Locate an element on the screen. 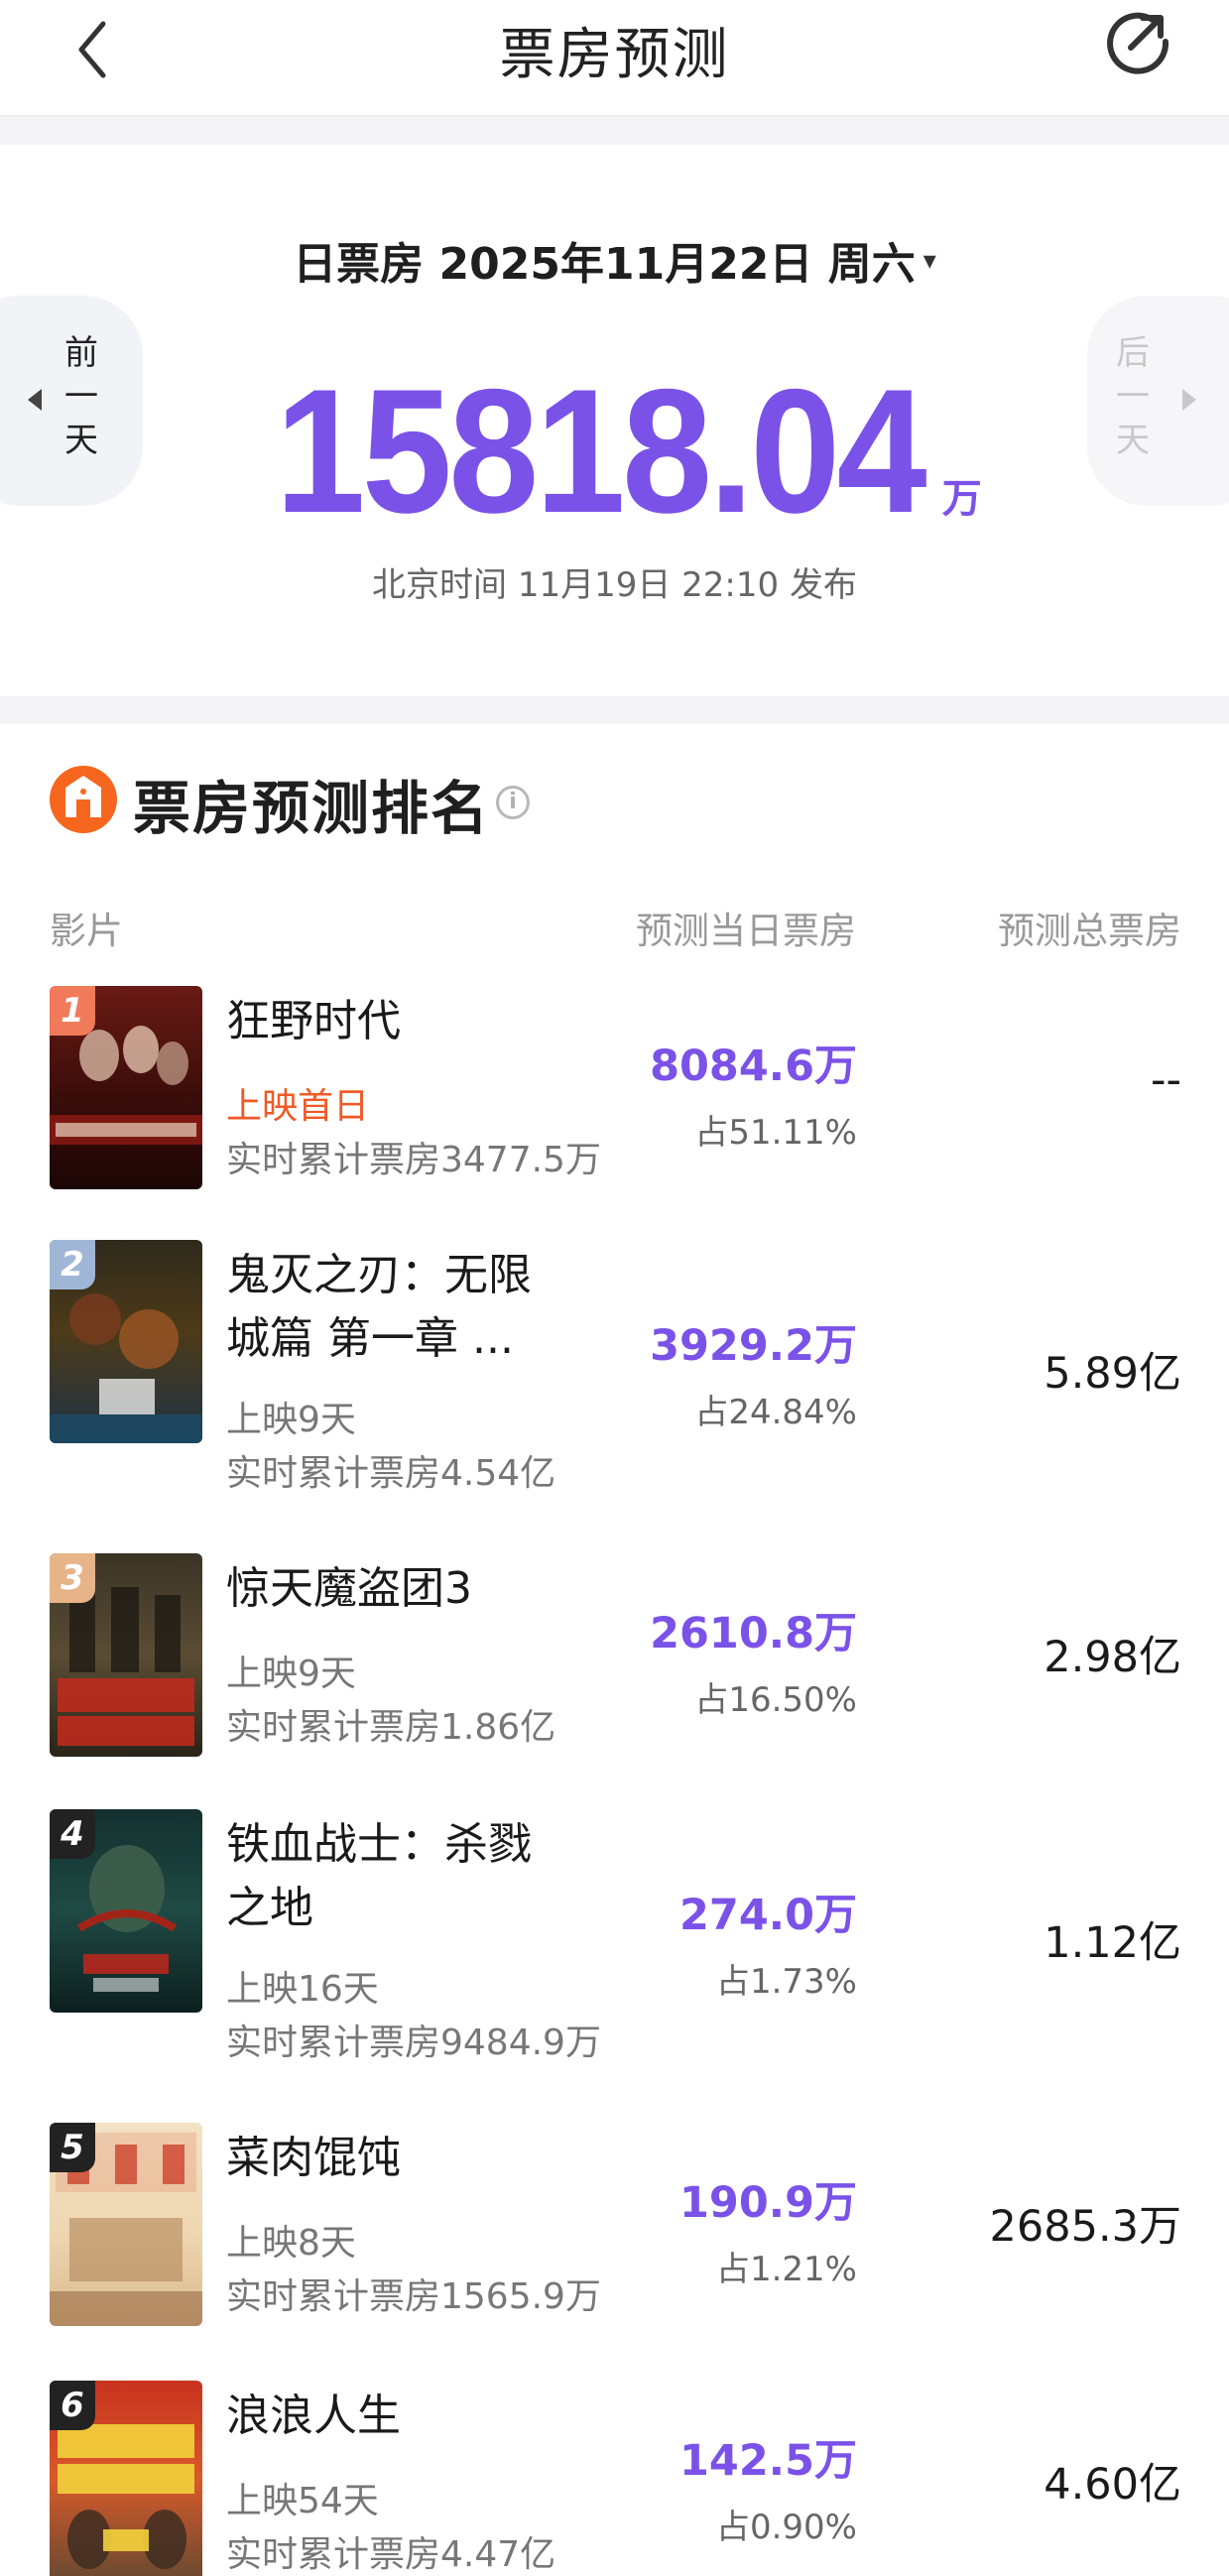  predicted-share: 占24.84% is located at coordinates (775, 1412).